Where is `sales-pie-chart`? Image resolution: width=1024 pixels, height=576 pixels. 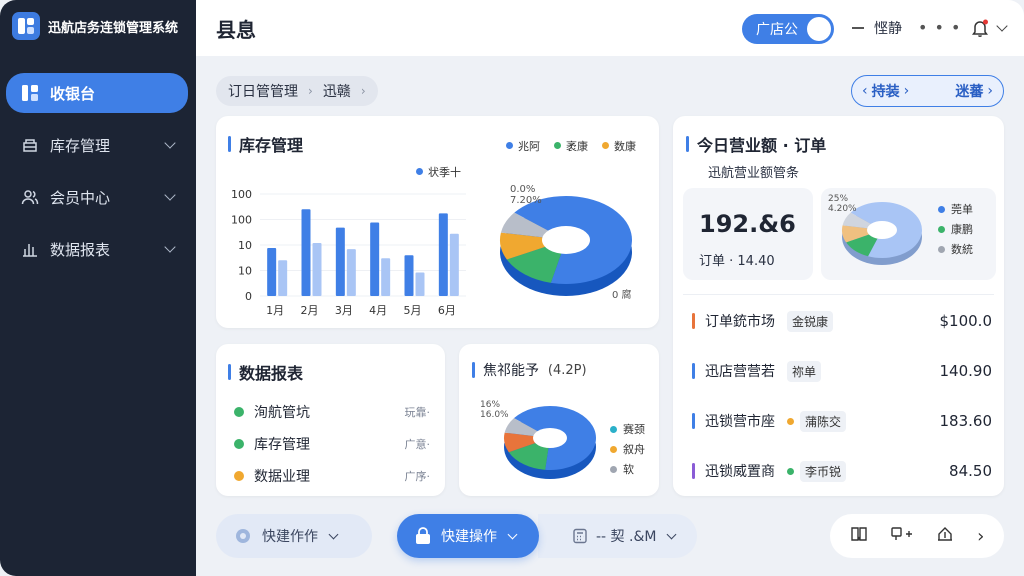
sales-pie-chart is located at coordinates (550, 442).